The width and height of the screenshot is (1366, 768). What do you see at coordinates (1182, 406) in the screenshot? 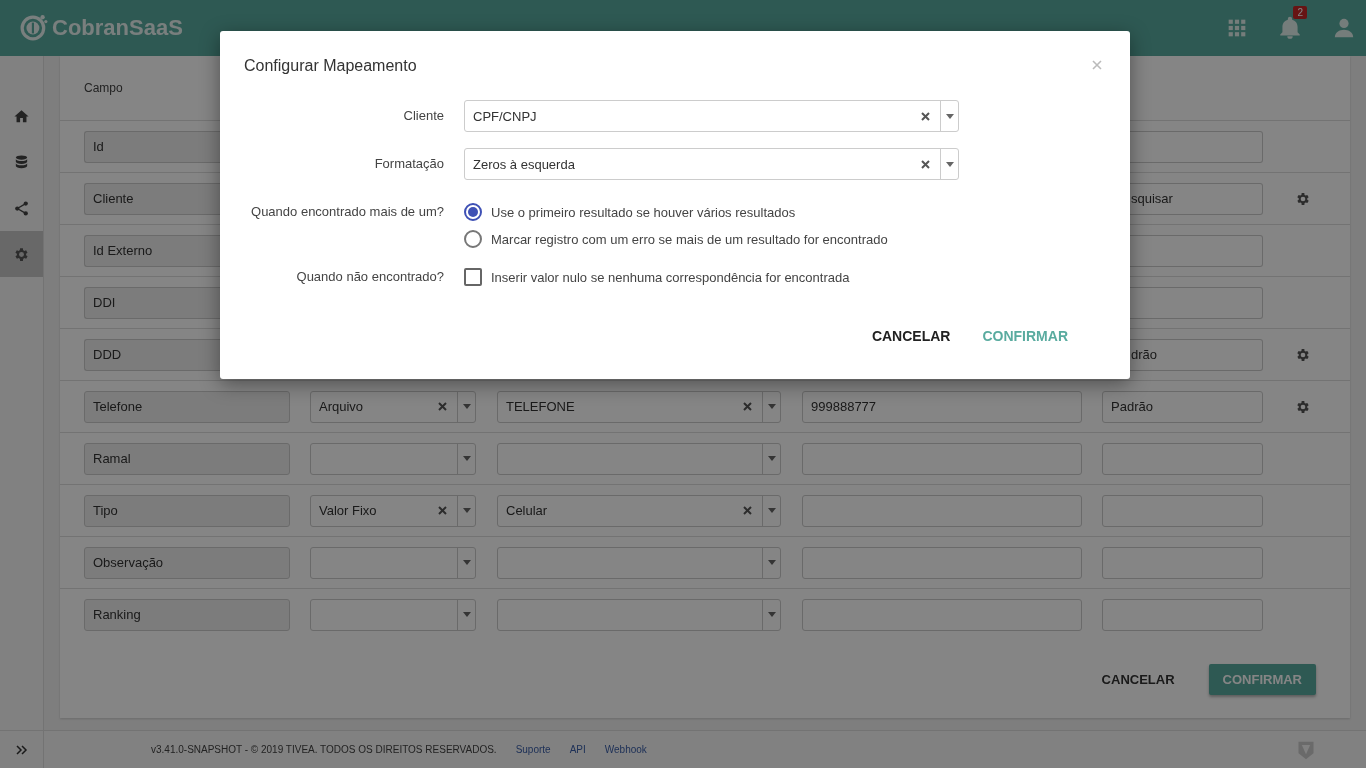
I see `input-field: Padrão` at bounding box center [1182, 406].